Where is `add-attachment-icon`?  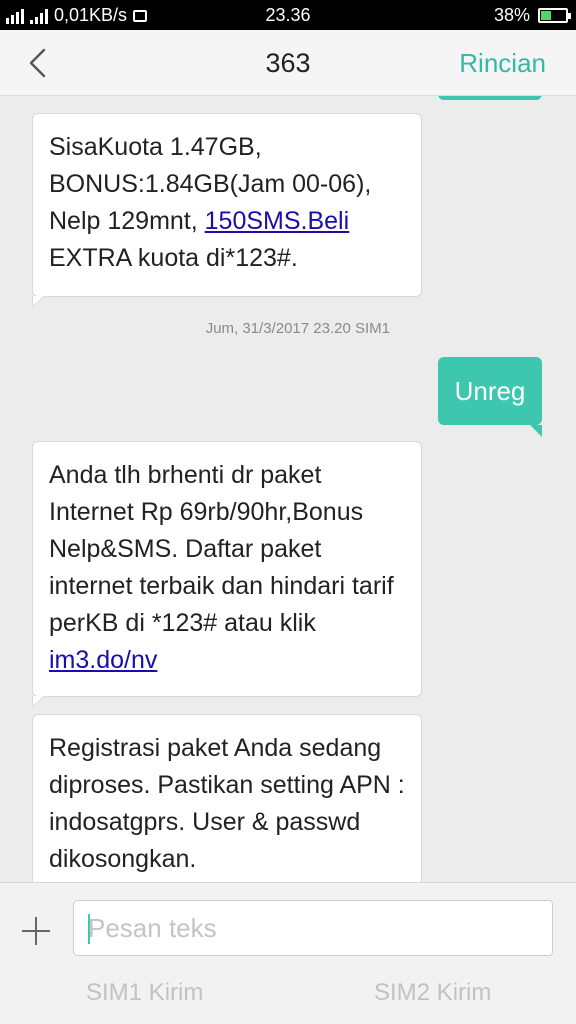
add-attachment-icon is located at coordinates (36, 931).